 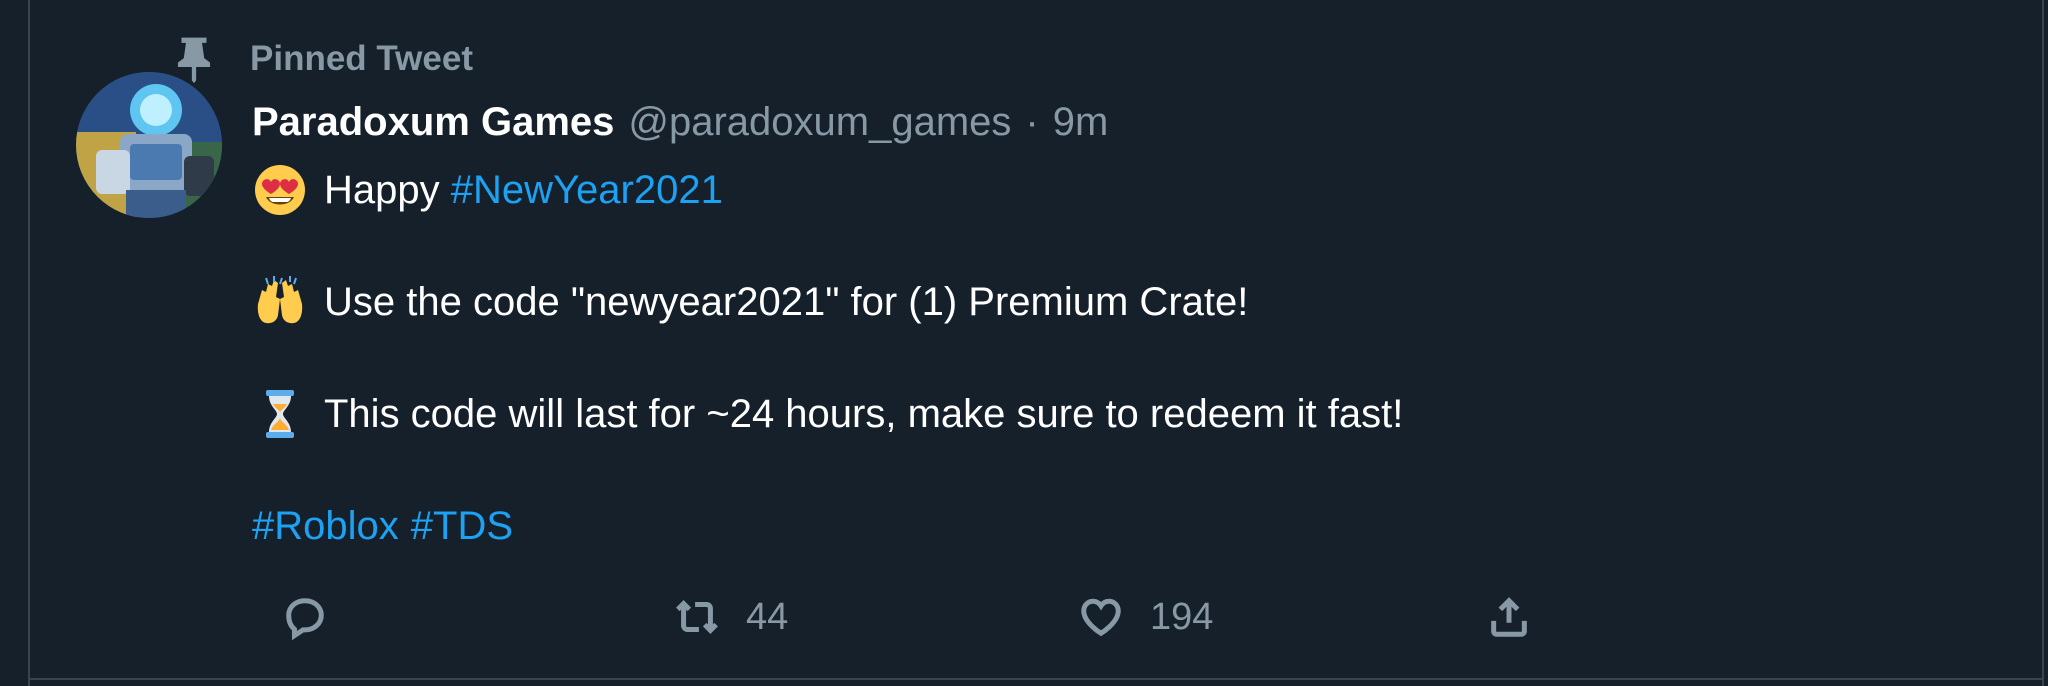 I want to click on pinned-indicator: Pinned Tweet, so click(x=322, y=59).